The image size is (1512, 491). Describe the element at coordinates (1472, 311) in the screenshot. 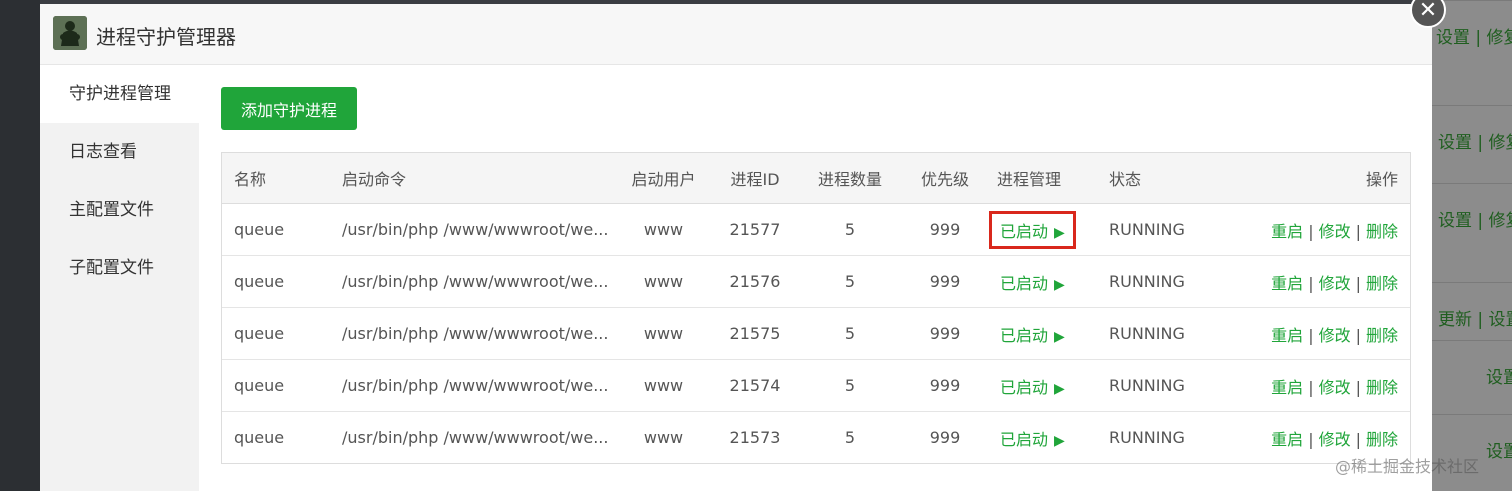

I see `background-row: 更新 | 设置` at that location.